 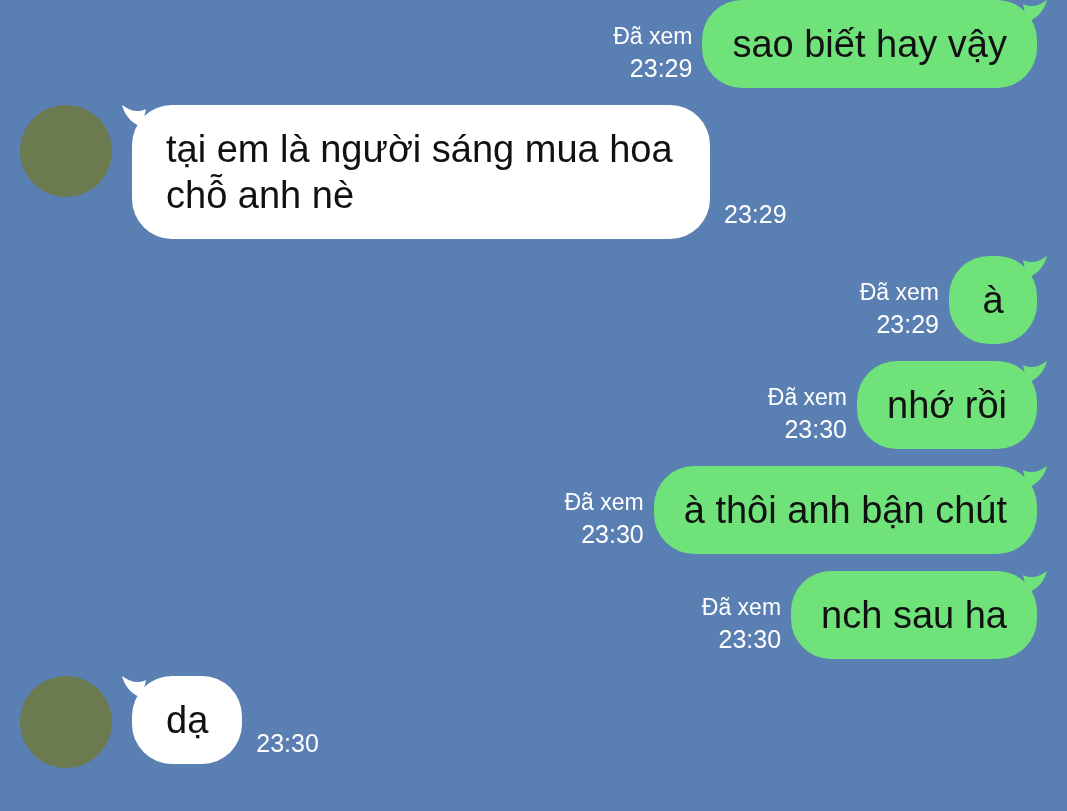 I want to click on message-bubble: tại em là người sáng mua hoa chỗ anh nè, so click(x=421, y=172).